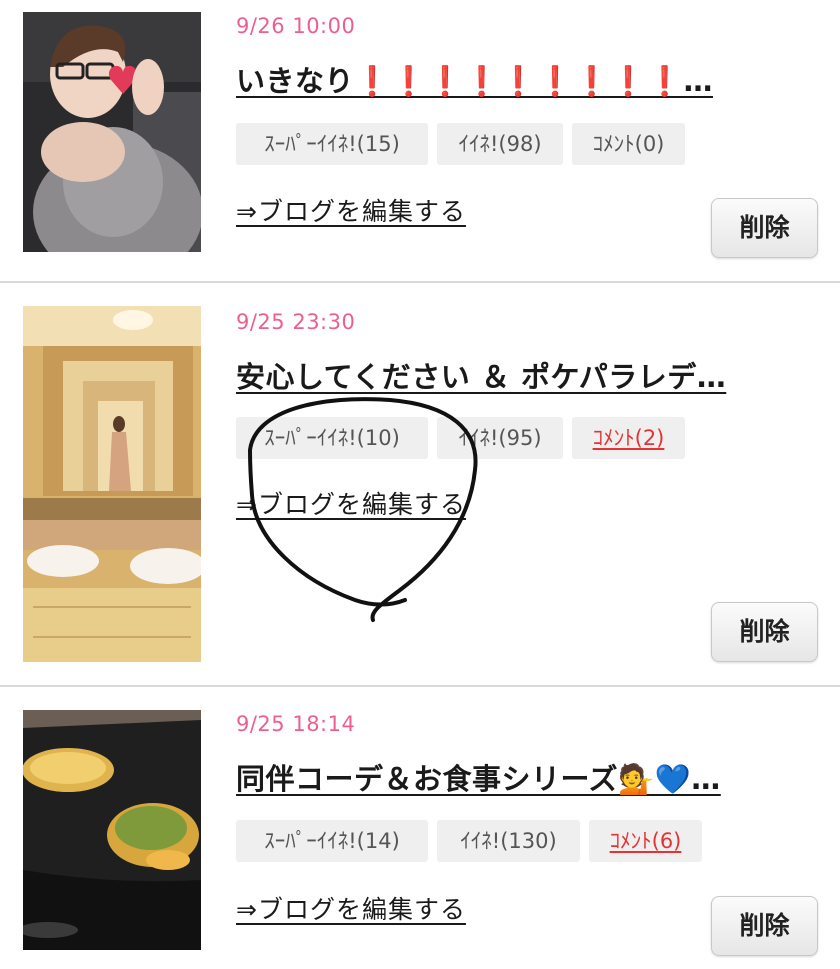 This screenshot has width=840, height=969. Describe the element at coordinates (332, 144) in the screenshot. I see `super-like-badge: ｽｰﾊﾟｰｲｲﾈ!(15)` at that location.